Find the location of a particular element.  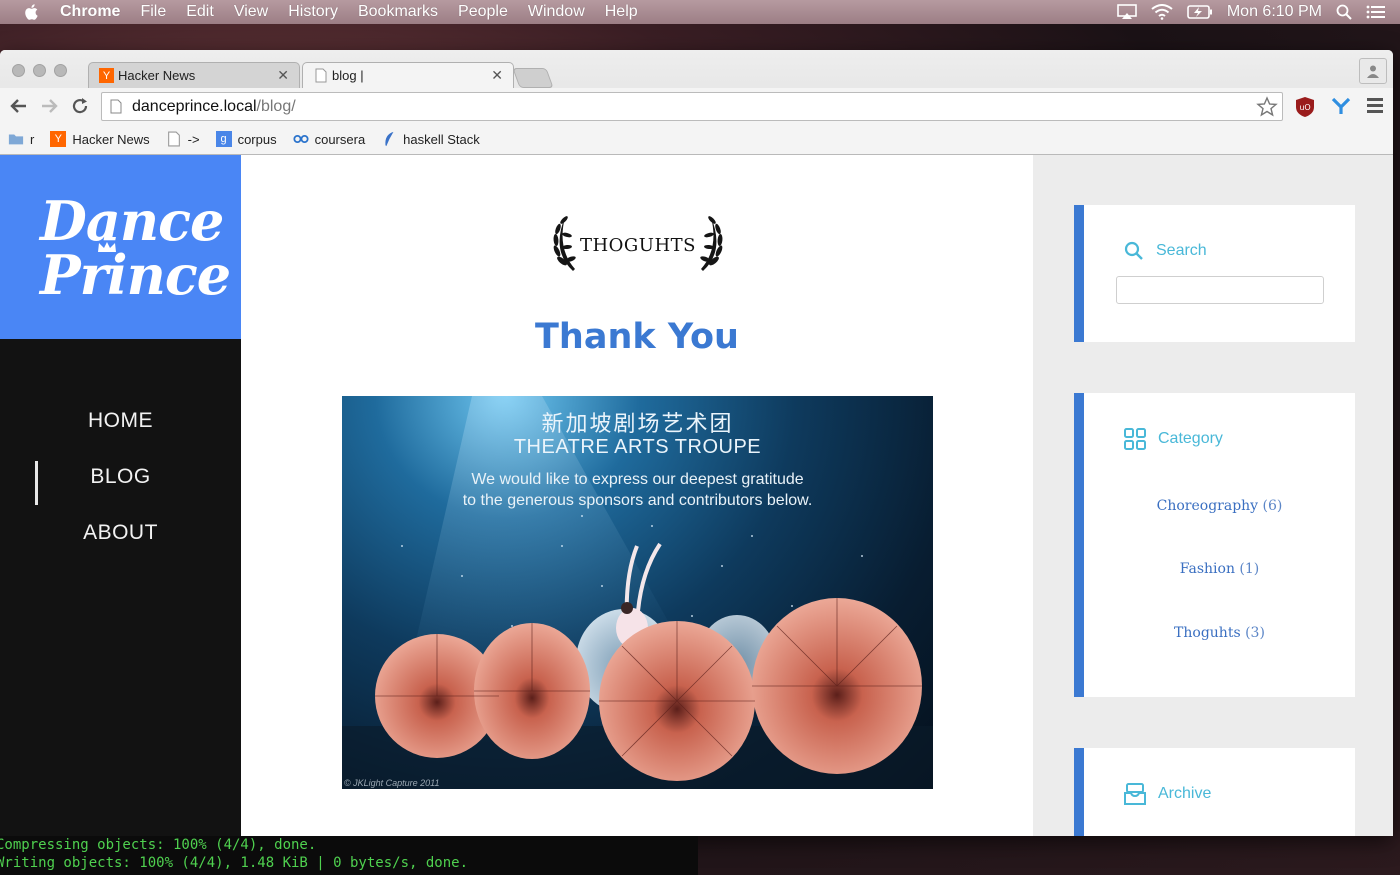

new-tab-button is located at coordinates (533, 78).